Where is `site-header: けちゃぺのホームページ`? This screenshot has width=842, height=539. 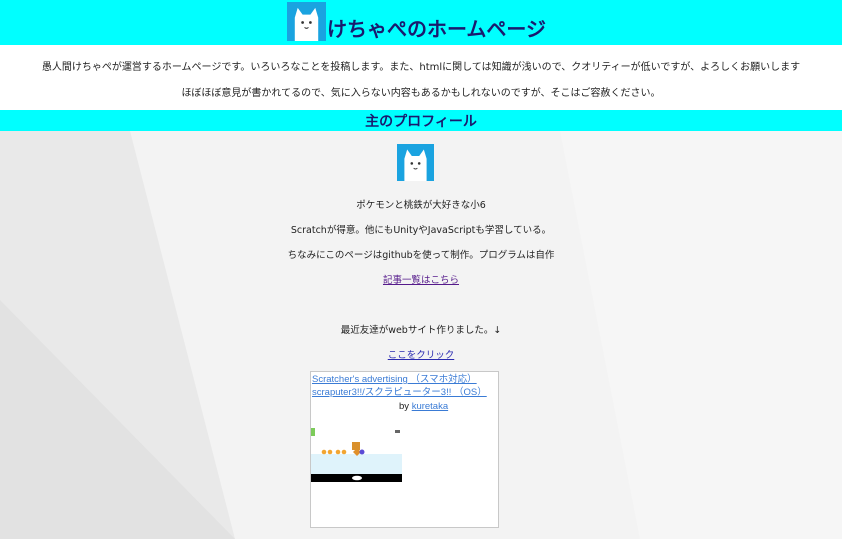
site-header: けちゃぺのホームページ is located at coordinates (421, 22).